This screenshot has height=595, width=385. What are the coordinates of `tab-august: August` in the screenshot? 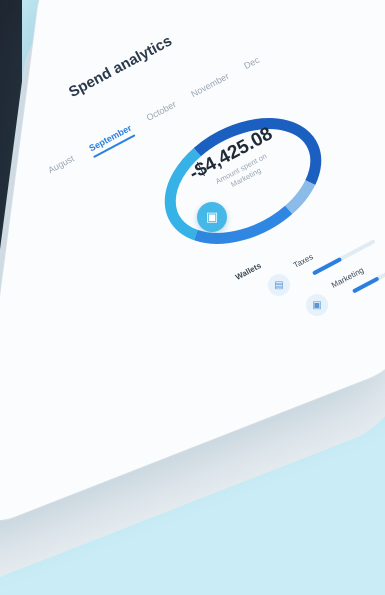 It's located at (60, 164).